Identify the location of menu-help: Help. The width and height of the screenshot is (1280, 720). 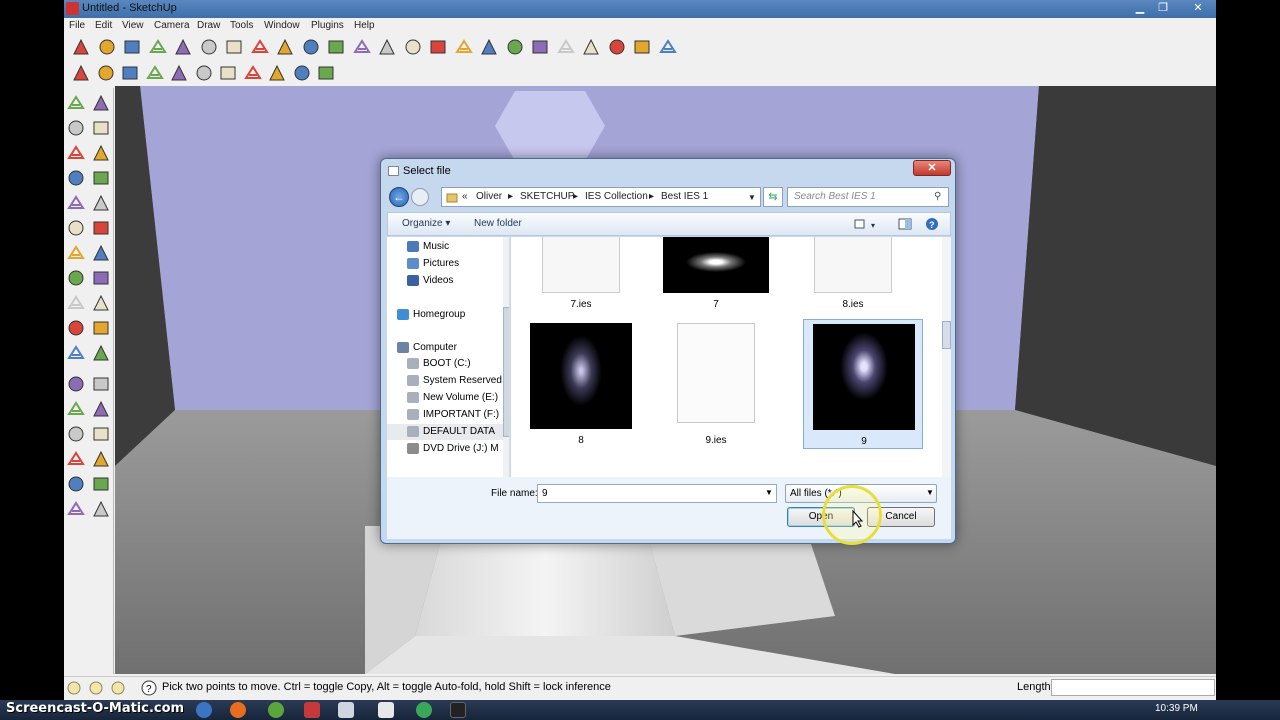
(364, 25).